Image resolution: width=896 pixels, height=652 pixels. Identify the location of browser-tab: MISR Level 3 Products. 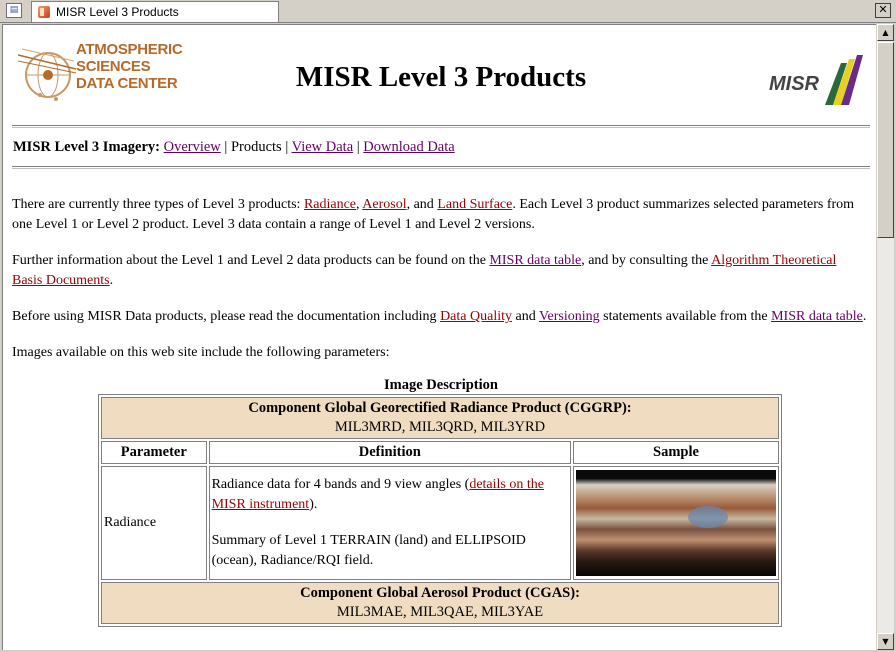
(155, 11).